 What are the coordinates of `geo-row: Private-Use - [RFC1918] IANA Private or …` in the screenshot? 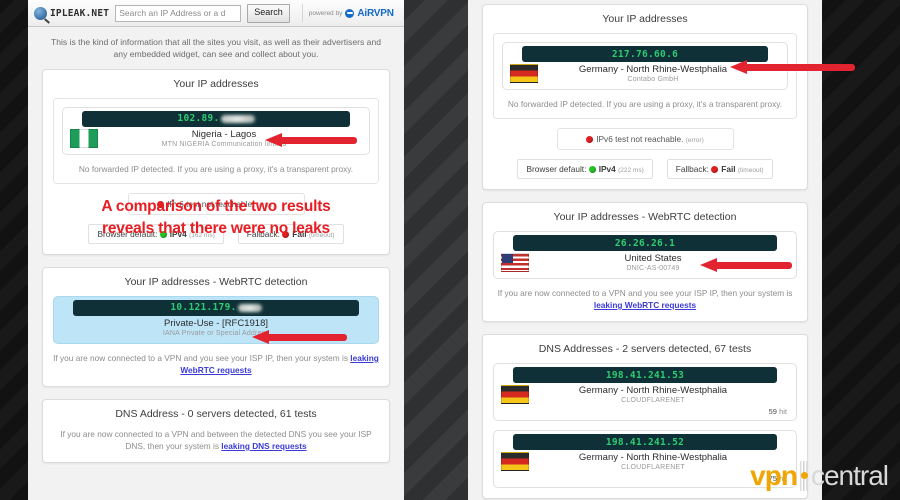 It's located at (216, 328).